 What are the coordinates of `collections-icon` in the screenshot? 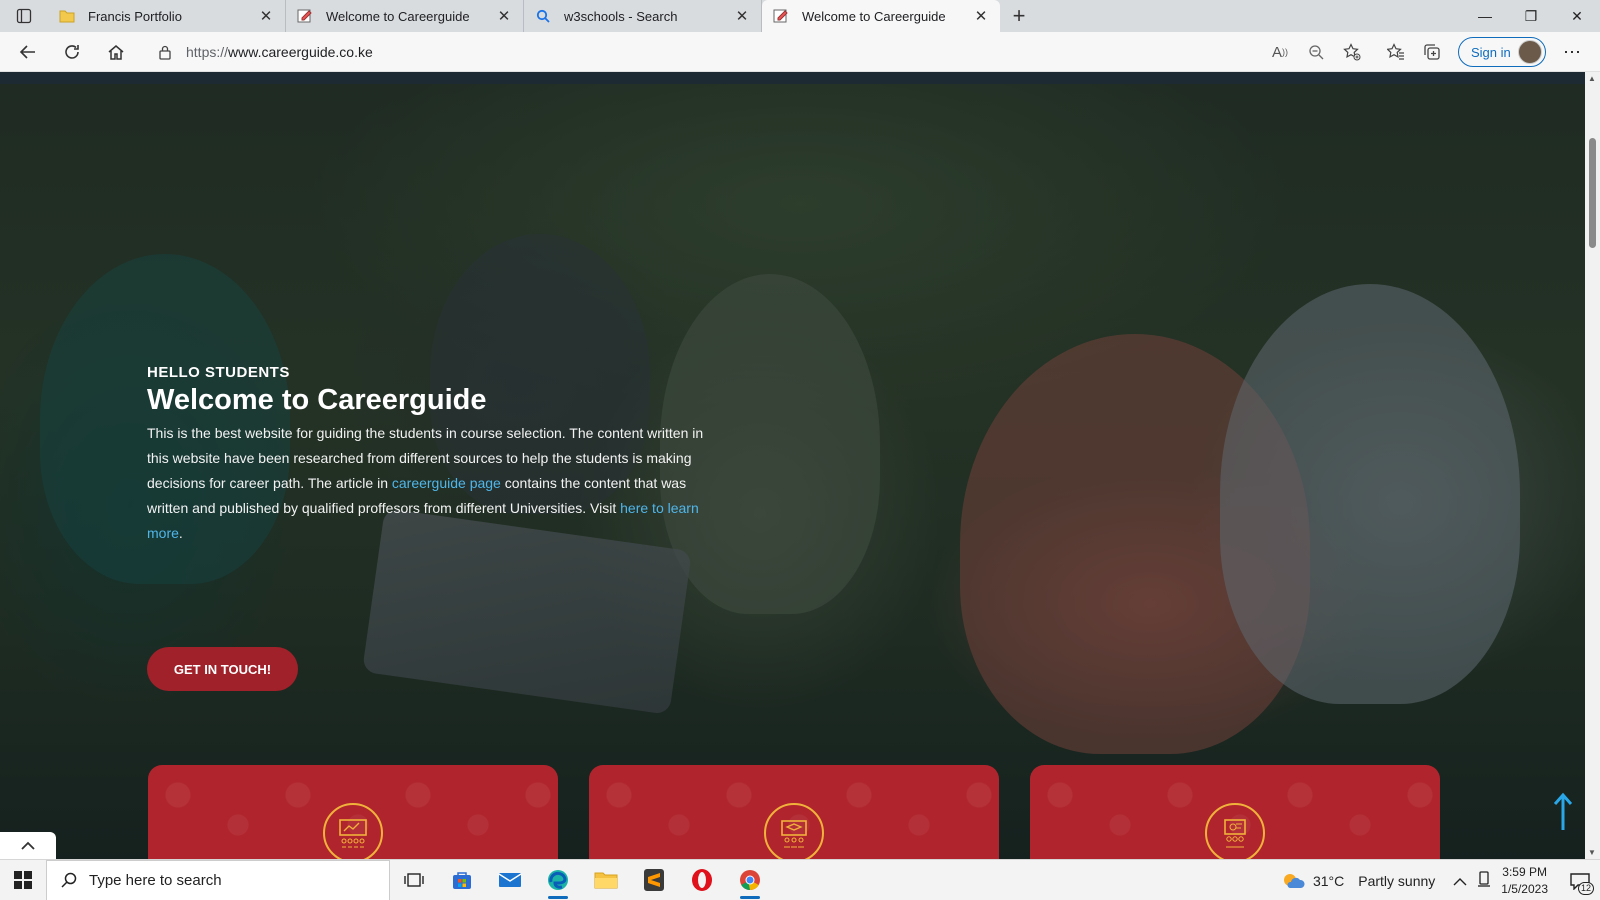 It's located at (1432, 52).